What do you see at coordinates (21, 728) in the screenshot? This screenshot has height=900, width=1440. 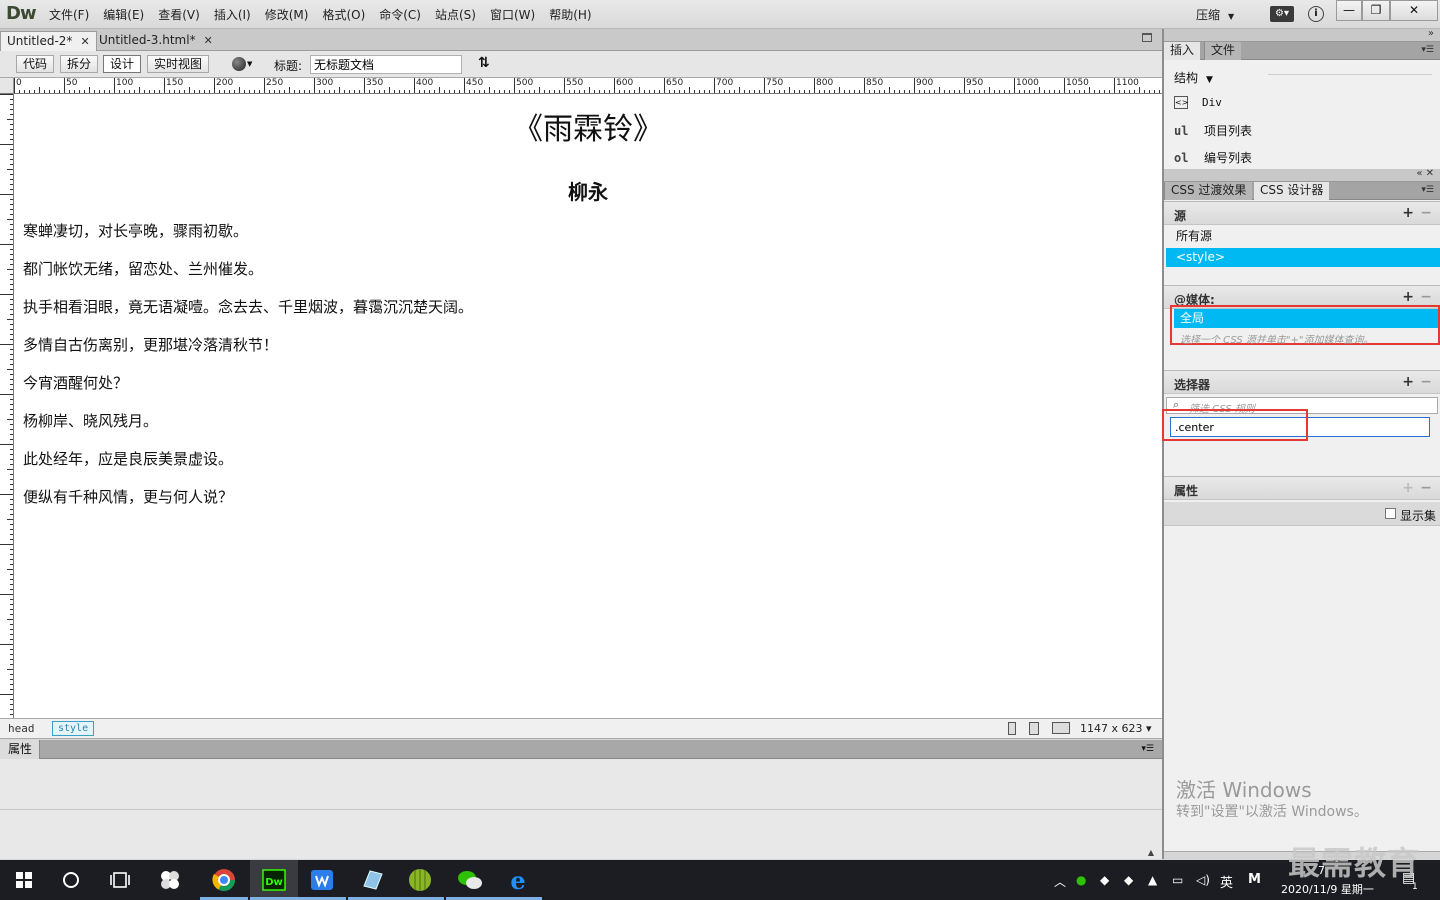 I see `tag-head: head` at bounding box center [21, 728].